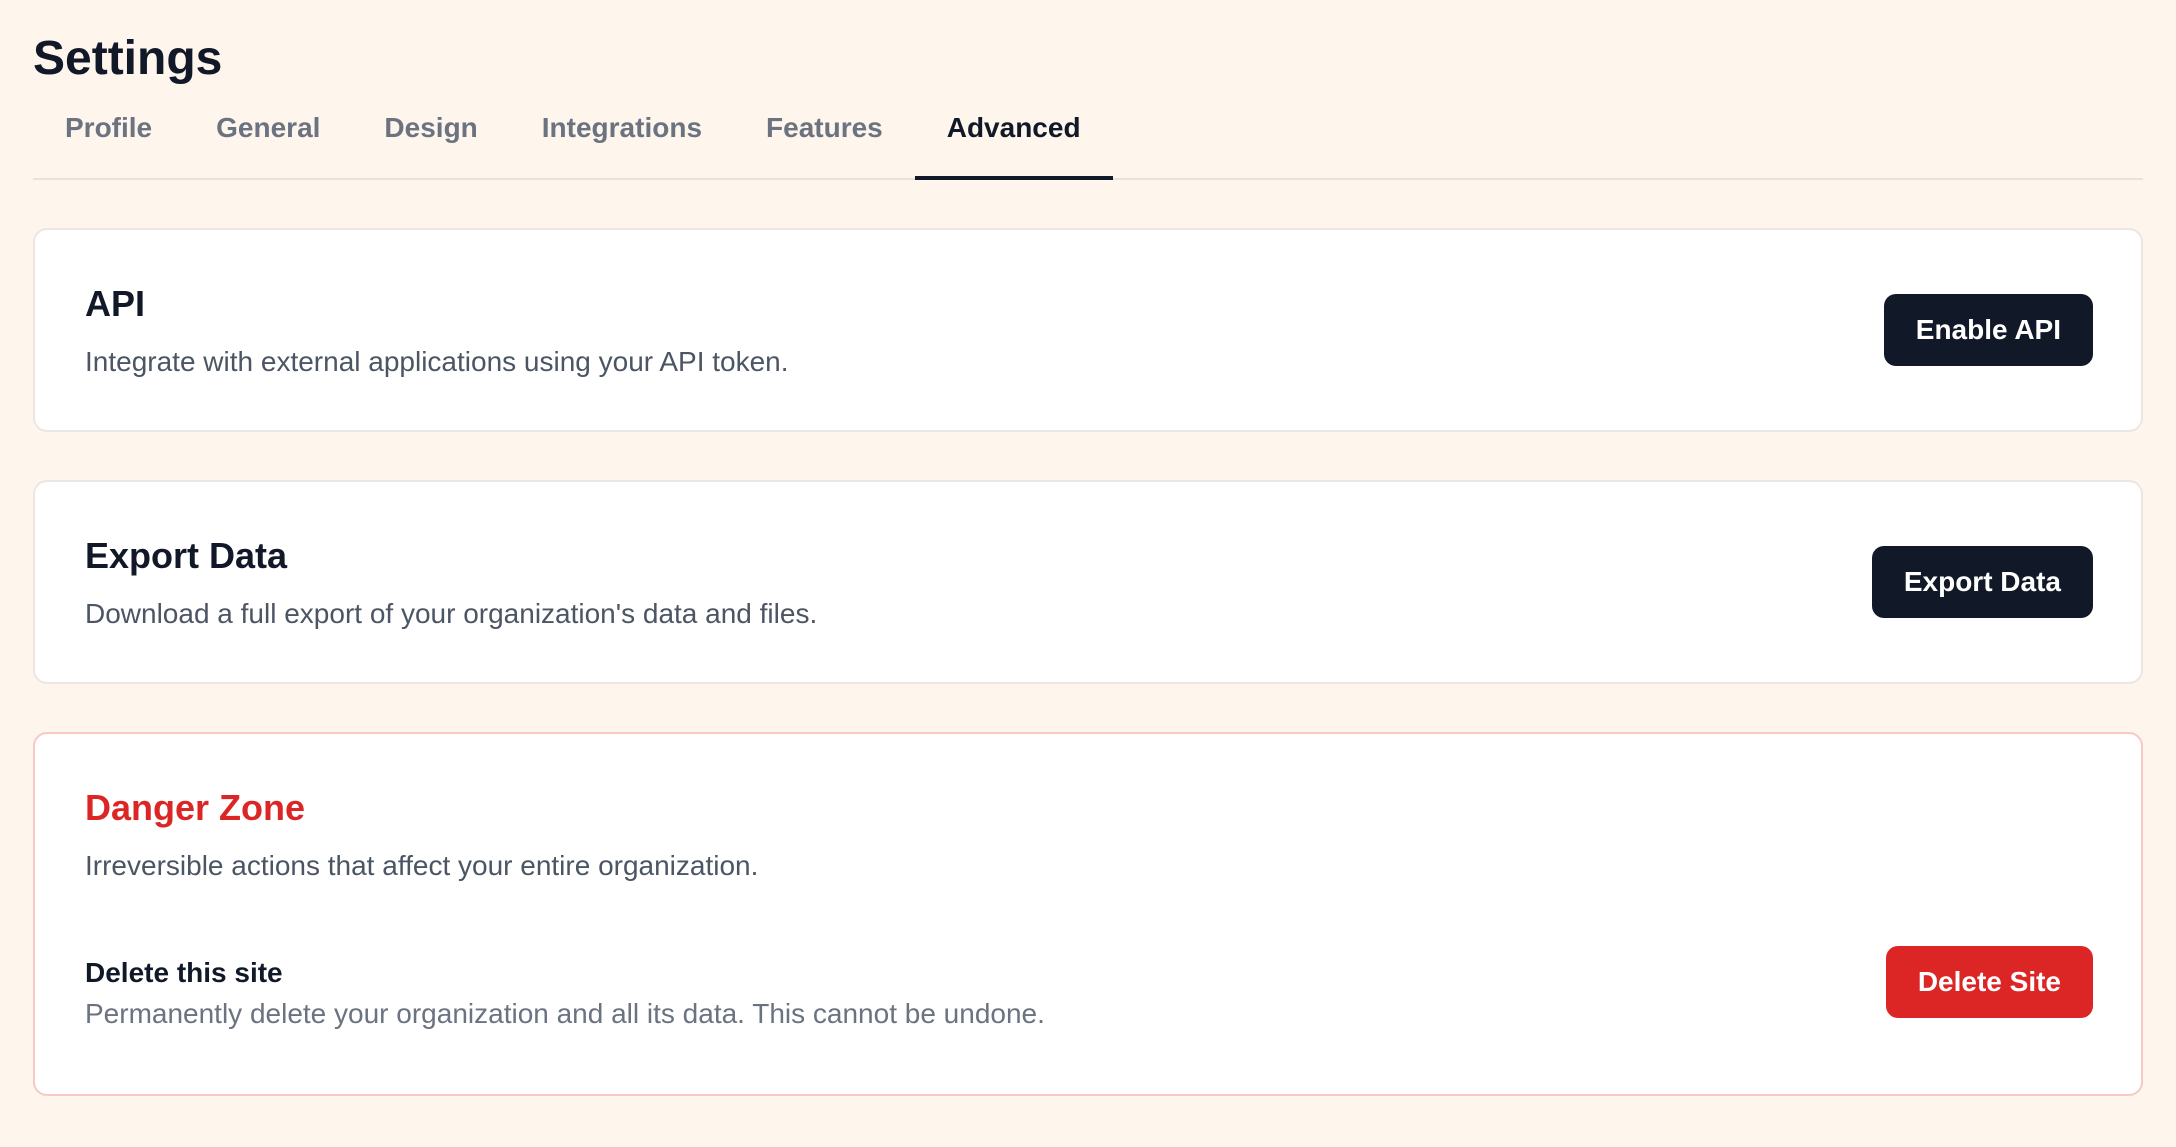  Describe the element at coordinates (115, 303) in the screenshot. I see `api-title: API` at that location.